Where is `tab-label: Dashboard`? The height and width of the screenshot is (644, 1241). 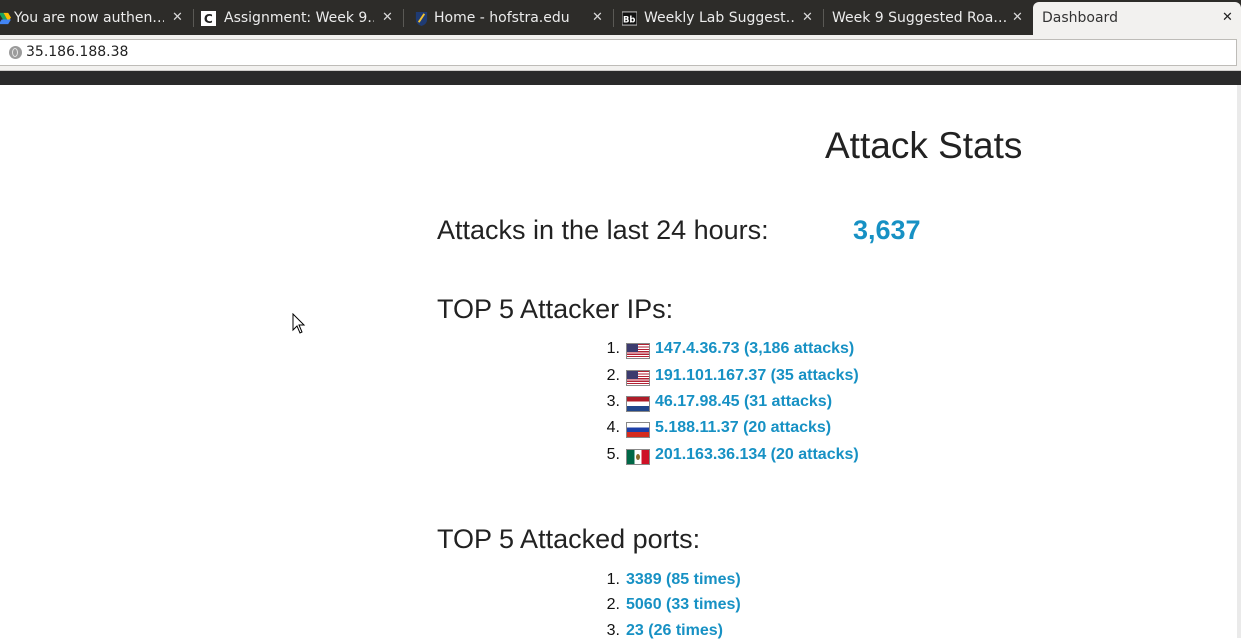 tab-label: Dashboard is located at coordinates (1080, 18).